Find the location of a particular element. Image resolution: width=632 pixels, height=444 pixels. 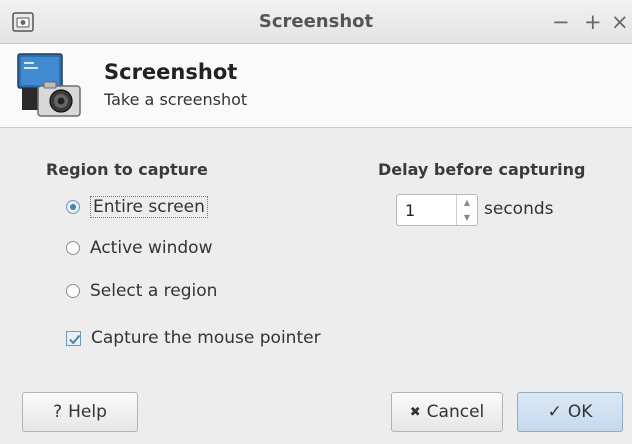

maximize-icon: + is located at coordinates (593, 22).